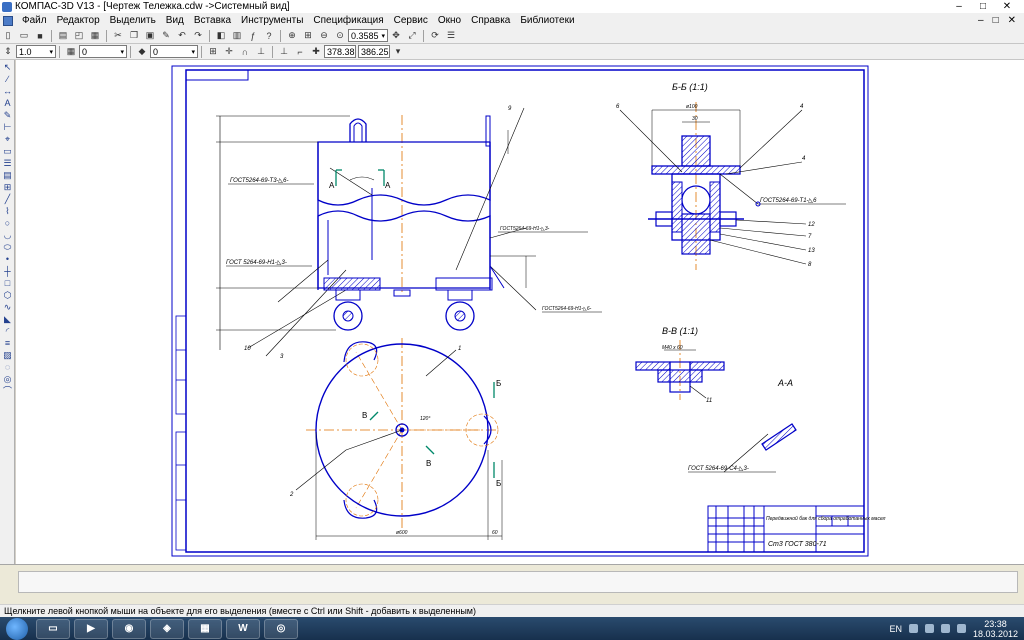 The image size is (1024, 640). I want to click on dimensions-tool-icon: ↔, so click(7, 91).